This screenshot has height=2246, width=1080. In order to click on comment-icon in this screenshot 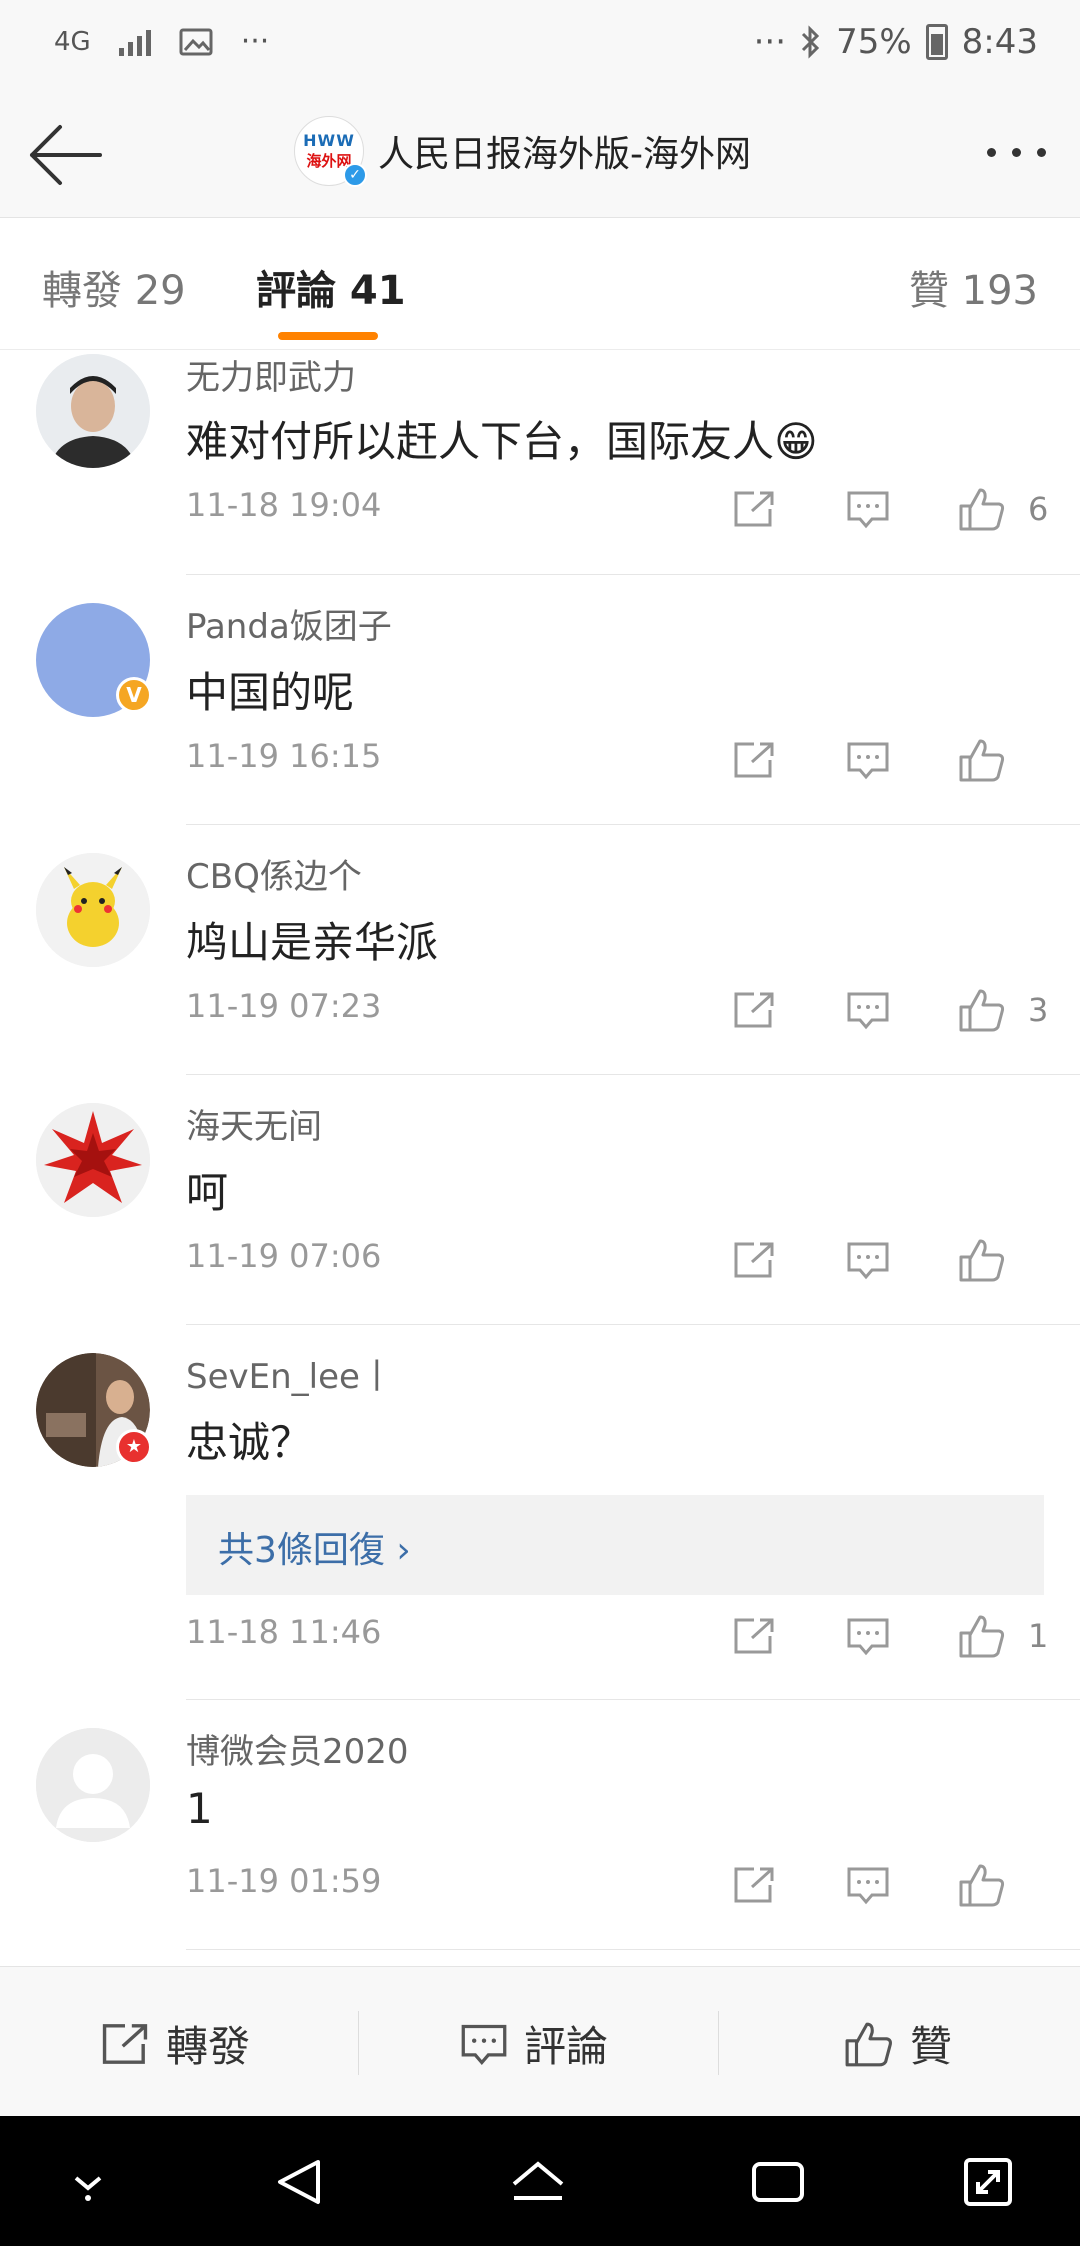, I will do `click(484, 2044)`.